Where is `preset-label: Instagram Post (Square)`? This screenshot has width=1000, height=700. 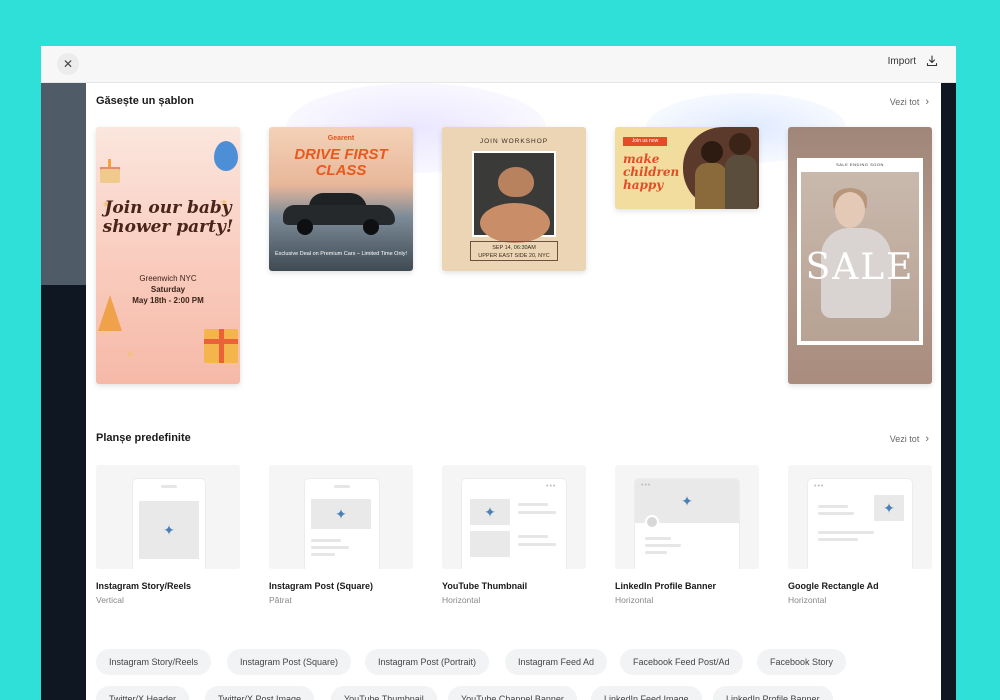
preset-label: Instagram Post (Square) is located at coordinates (321, 586).